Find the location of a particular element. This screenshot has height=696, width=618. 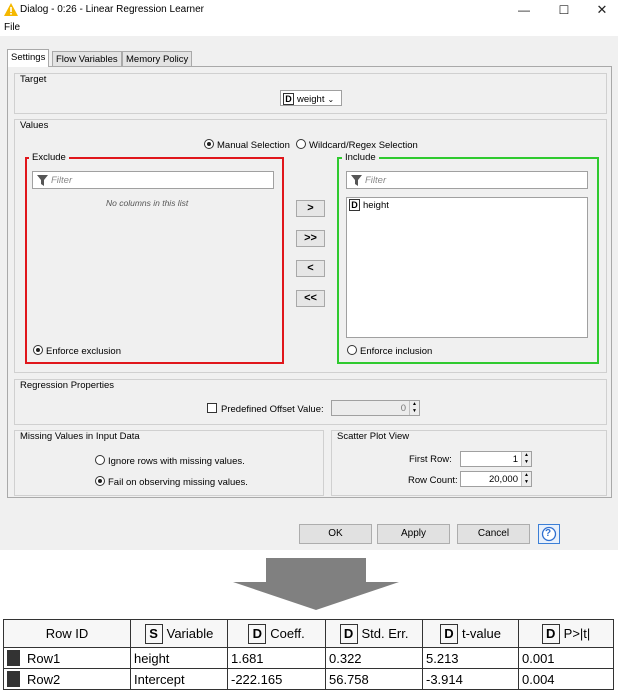

table-cell: -222.165 is located at coordinates (276, 679).